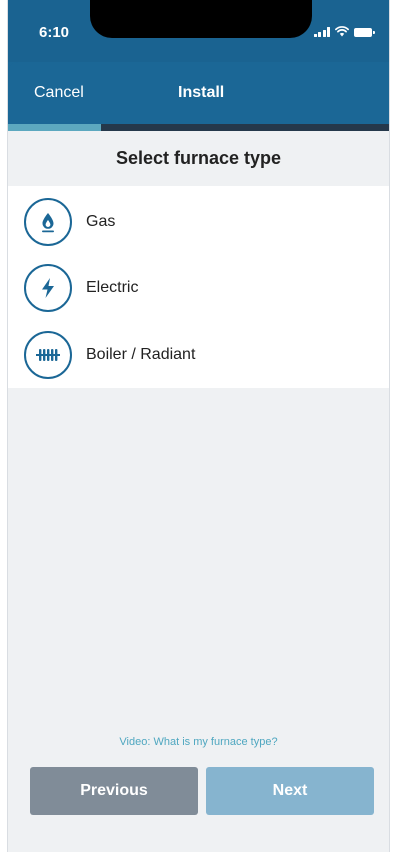 Image resolution: width=394 pixels, height=852 pixels. I want to click on cancel-button: Cancel, so click(59, 93).